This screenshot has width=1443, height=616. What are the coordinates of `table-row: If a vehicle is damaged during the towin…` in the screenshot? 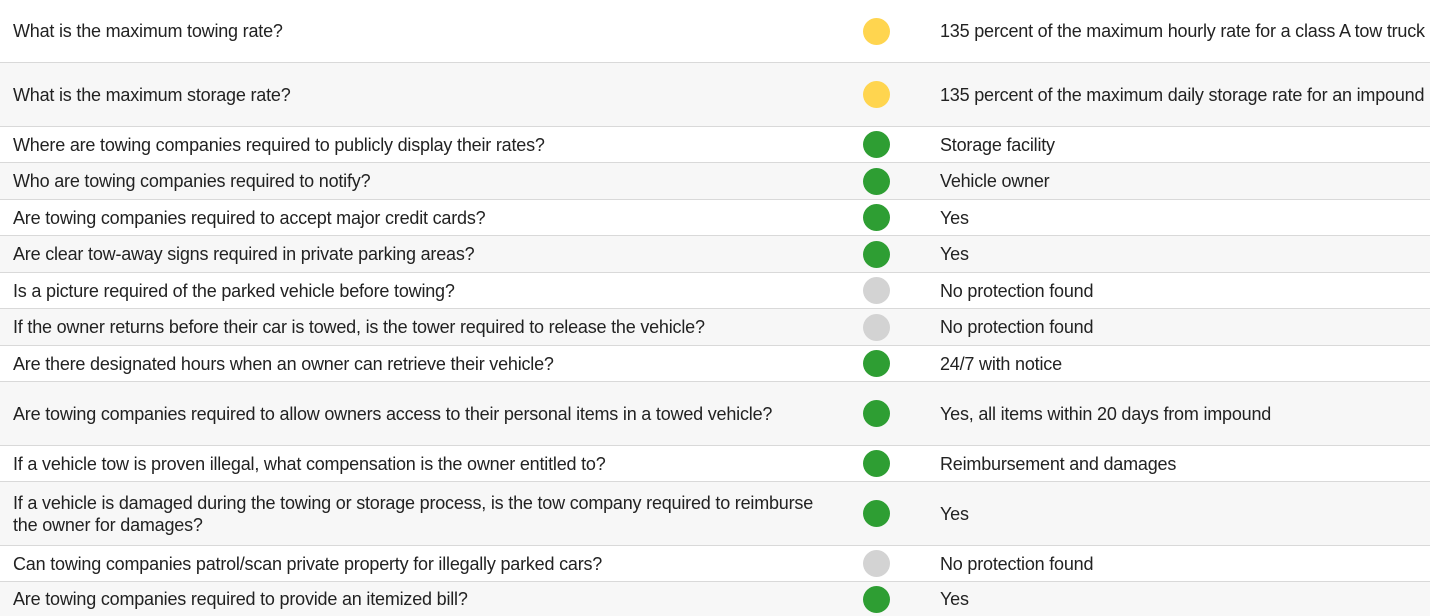 It's located at (715, 514).